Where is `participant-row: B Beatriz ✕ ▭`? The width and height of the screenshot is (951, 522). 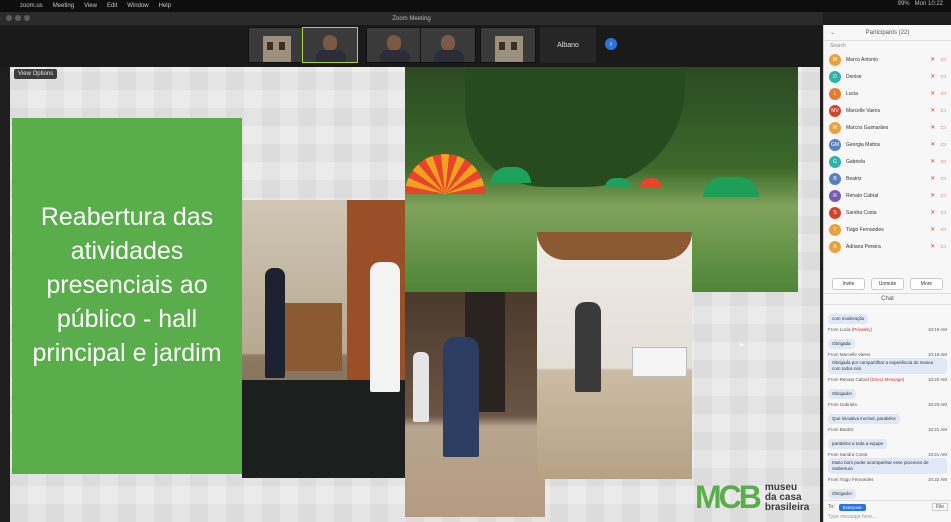 participant-row: B Beatriz ✕ ▭ is located at coordinates (887, 178).